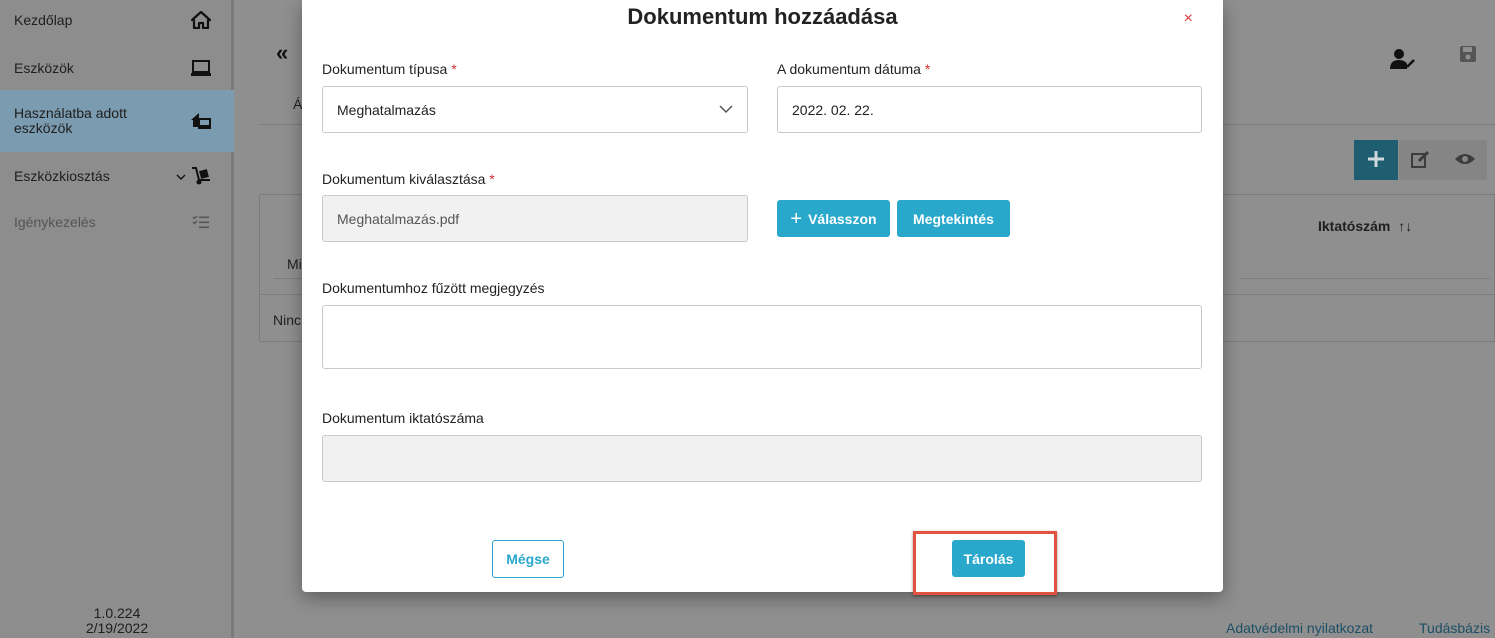 This screenshot has width=1495, height=638. What do you see at coordinates (535, 218) in the screenshot?
I see `doc-file-input: Meghatalmazás.pdf` at bounding box center [535, 218].